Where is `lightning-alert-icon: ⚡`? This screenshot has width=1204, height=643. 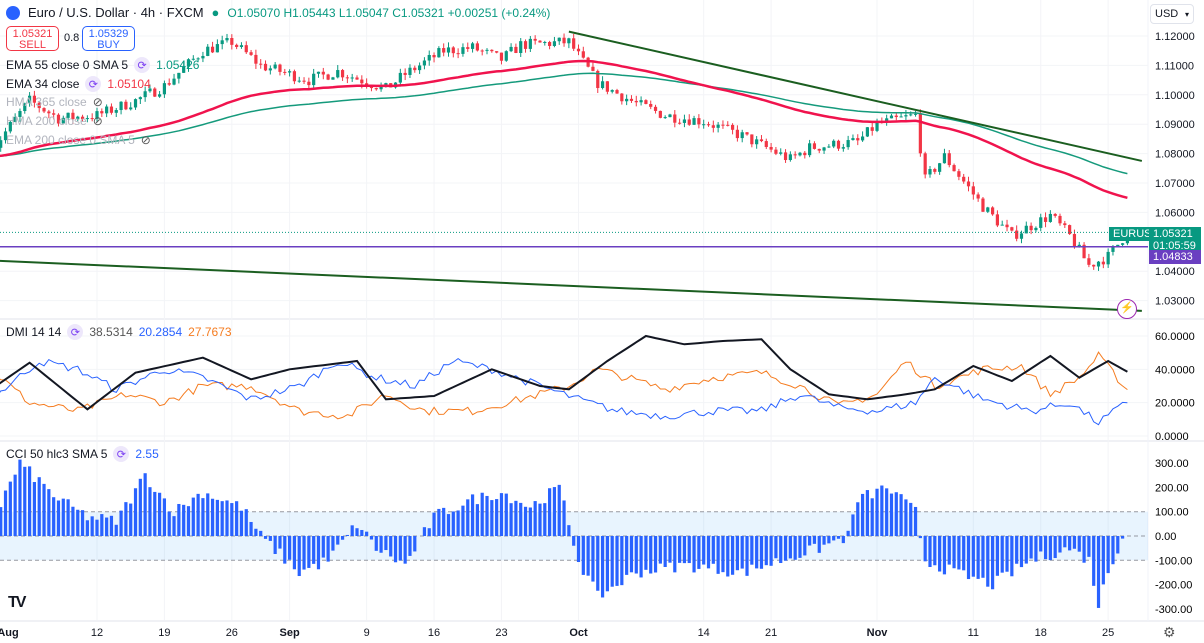 lightning-alert-icon: ⚡ is located at coordinates (1127, 309).